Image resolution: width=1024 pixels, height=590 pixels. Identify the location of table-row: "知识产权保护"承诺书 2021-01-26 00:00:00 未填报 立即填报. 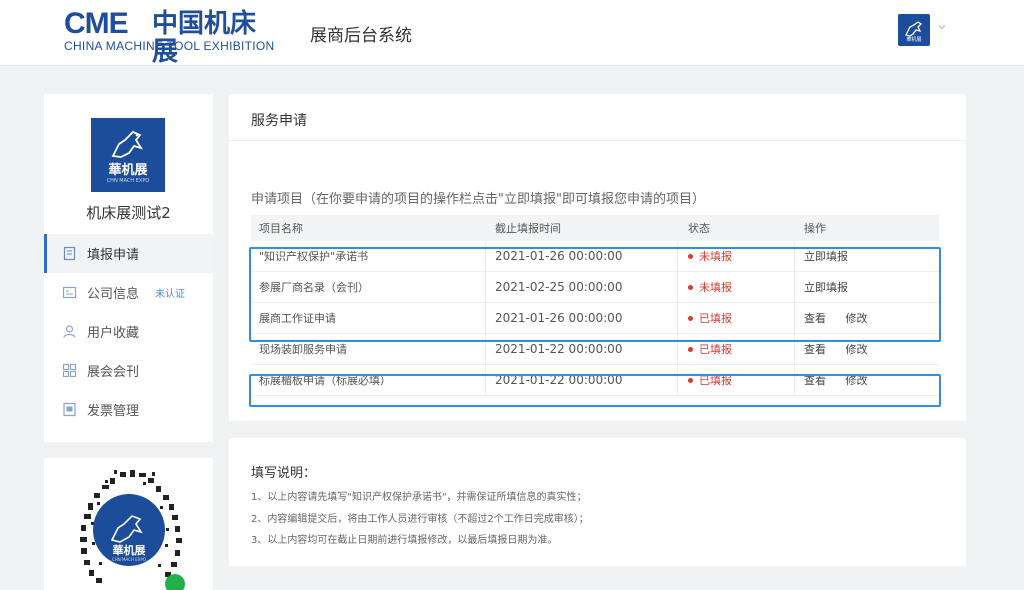
(595, 256).